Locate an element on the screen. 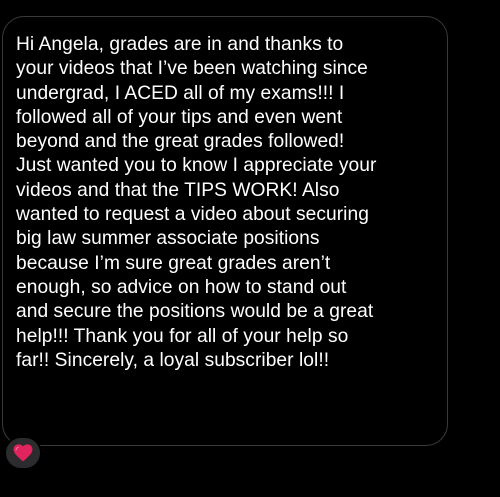 The width and height of the screenshot is (500, 497). message-line: followed all of your tips and even went is located at coordinates (179, 117).